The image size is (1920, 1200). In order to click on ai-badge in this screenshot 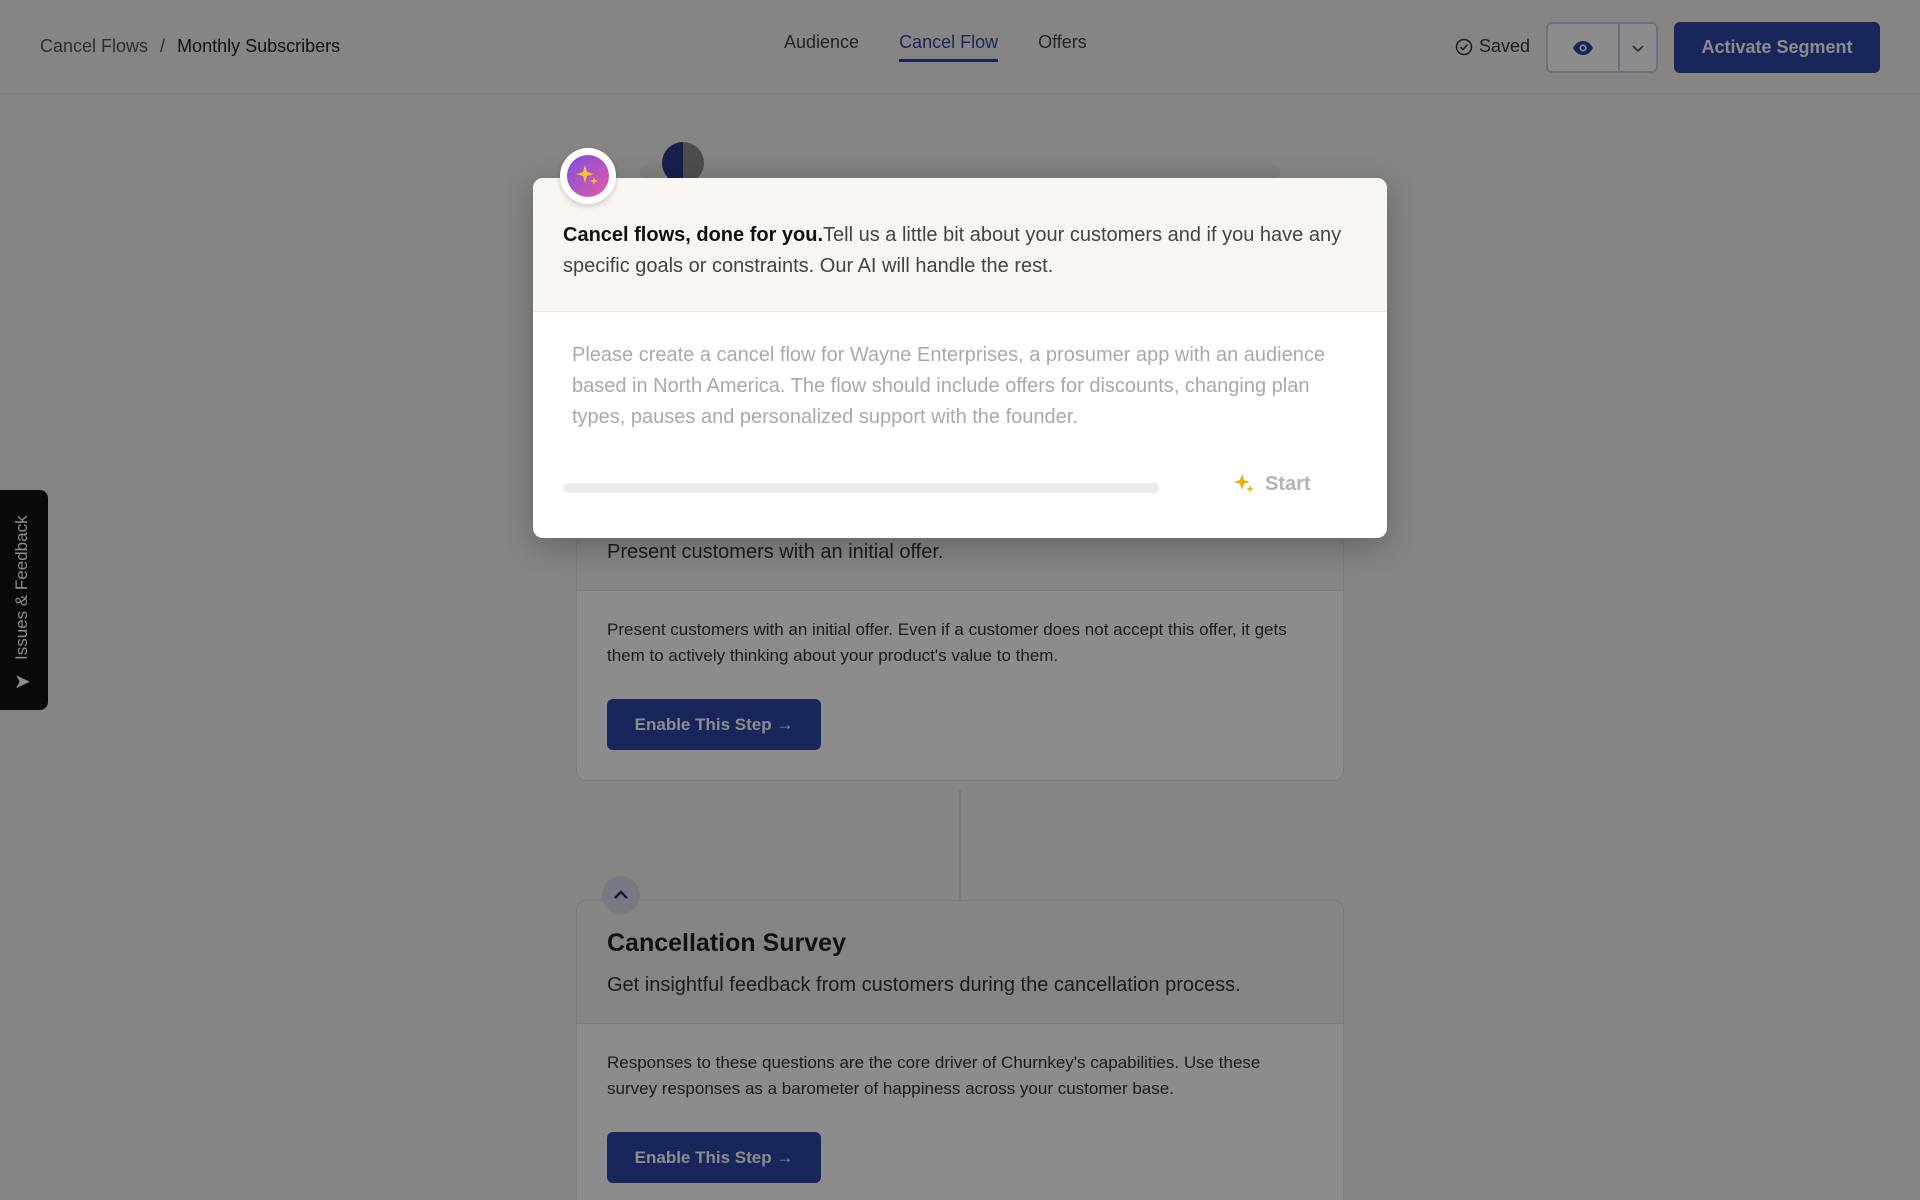, I will do `click(588, 176)`.